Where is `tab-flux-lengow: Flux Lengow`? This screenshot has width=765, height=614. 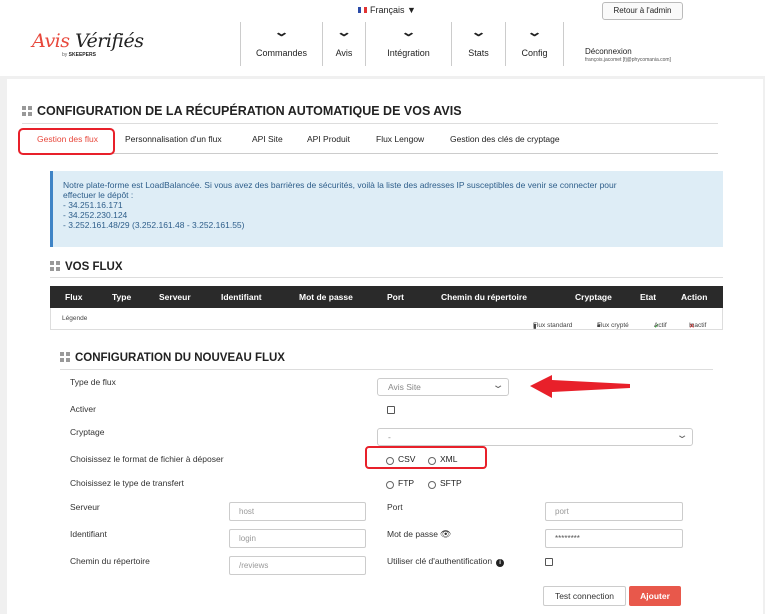 tab-flux-lengow: Flux Lengow is located at coordinates (400, 139).